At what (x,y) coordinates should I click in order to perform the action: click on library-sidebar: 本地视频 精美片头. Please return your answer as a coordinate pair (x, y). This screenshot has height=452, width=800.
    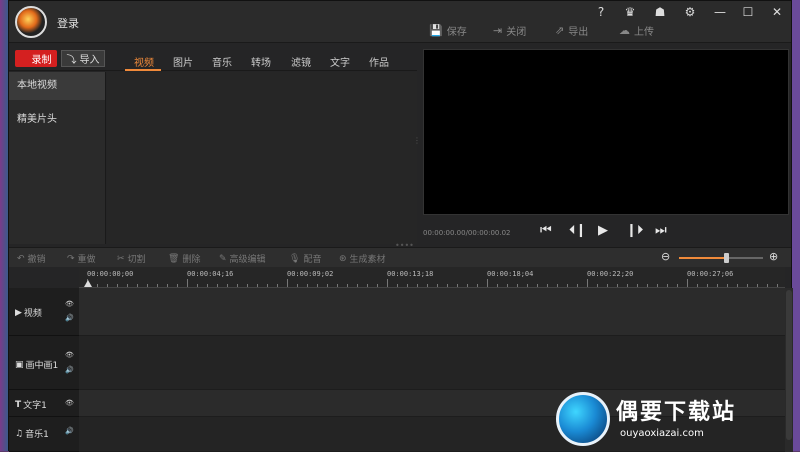
    Looking at the image, I should click on (57, 158).